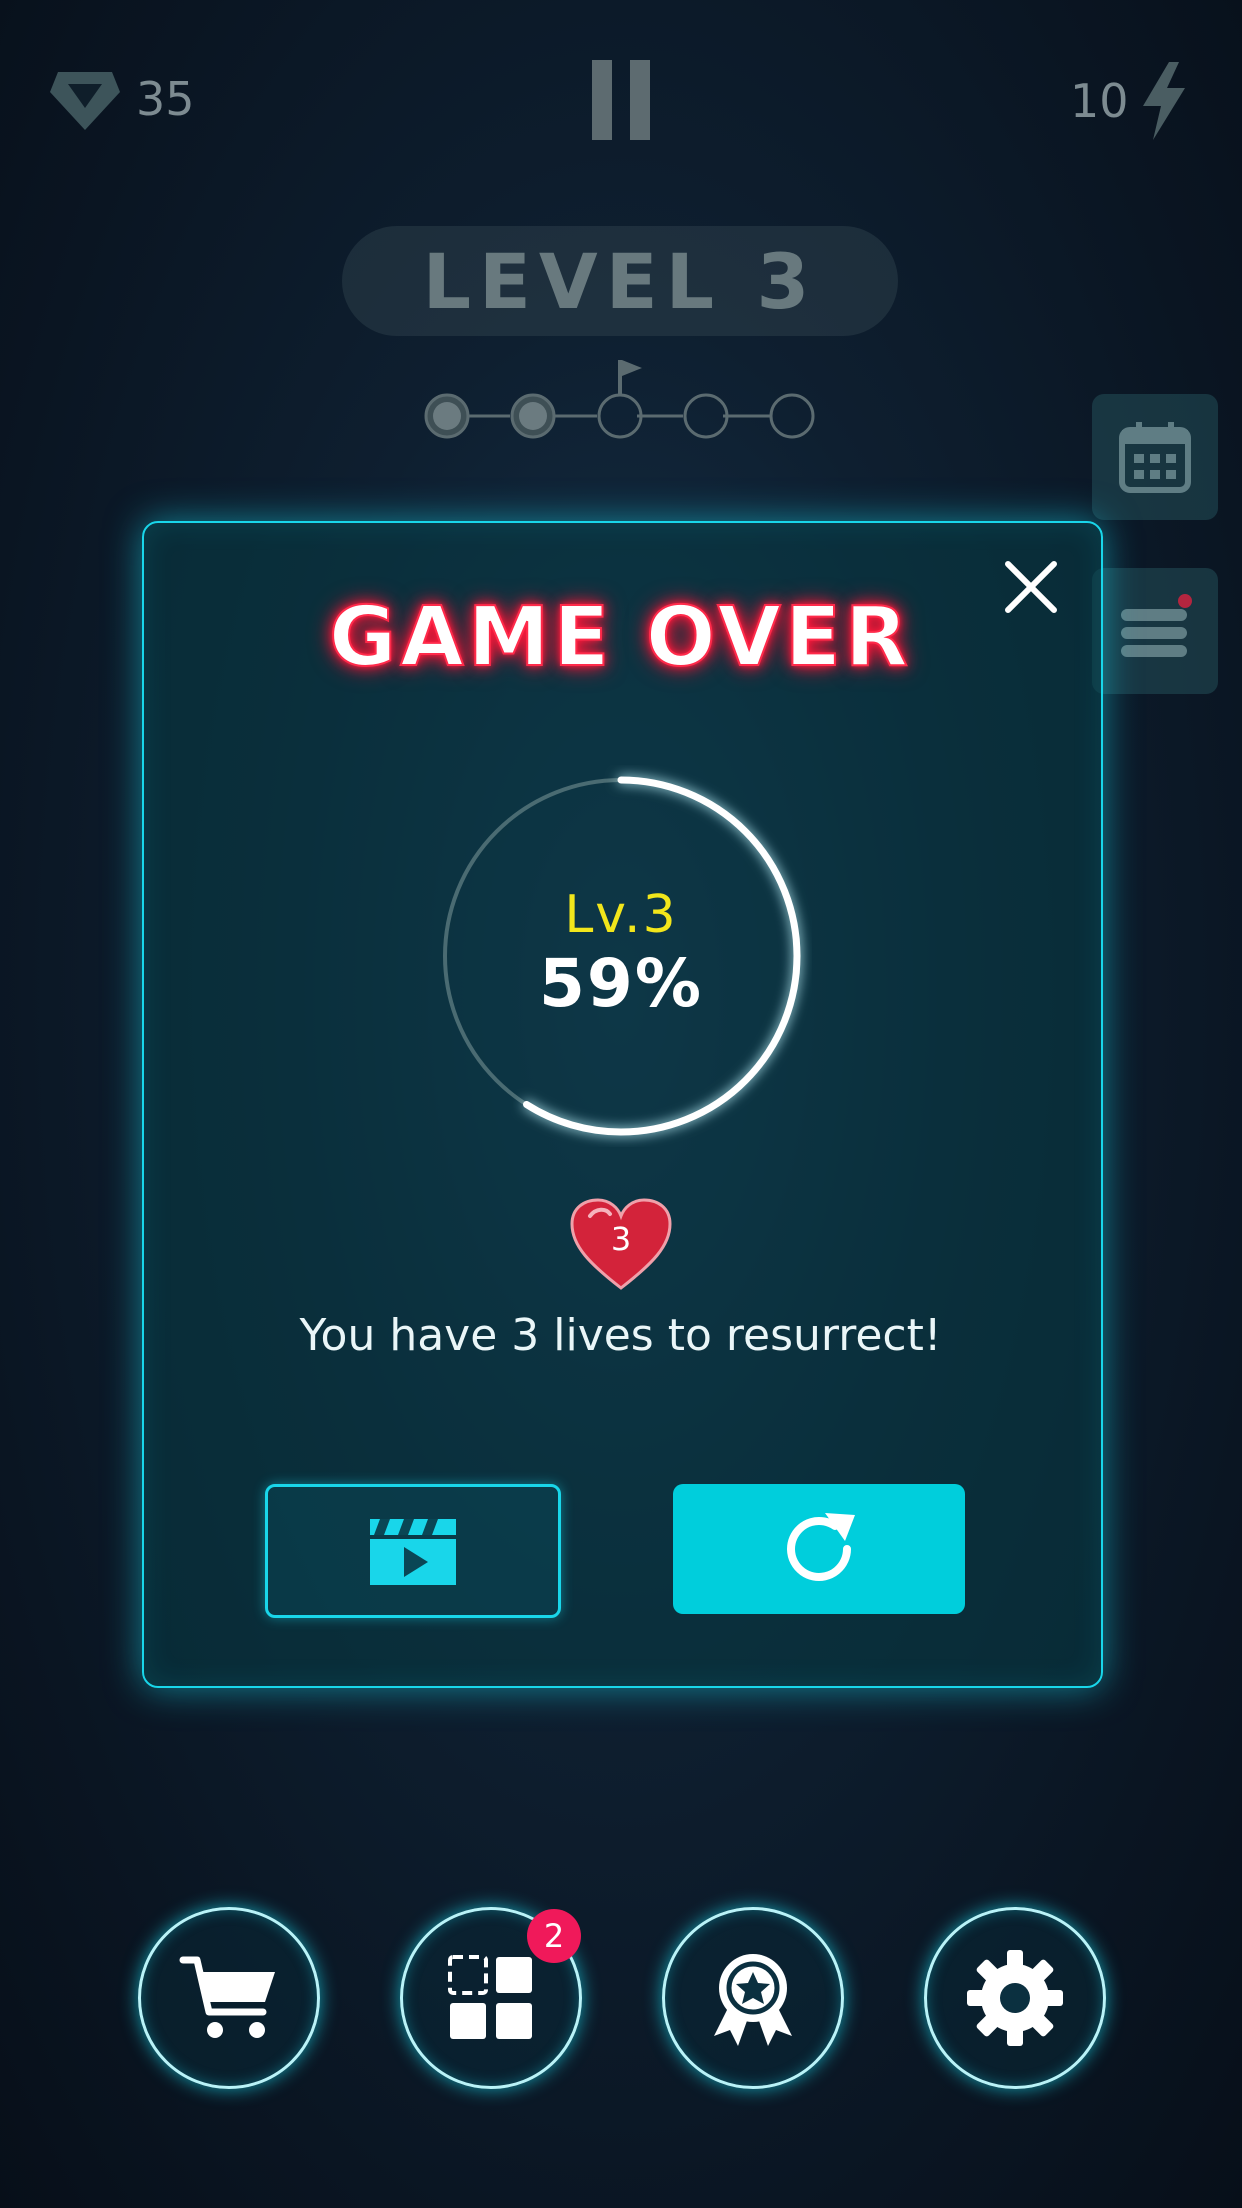  I want to click on pause-button, so click(621, 100).